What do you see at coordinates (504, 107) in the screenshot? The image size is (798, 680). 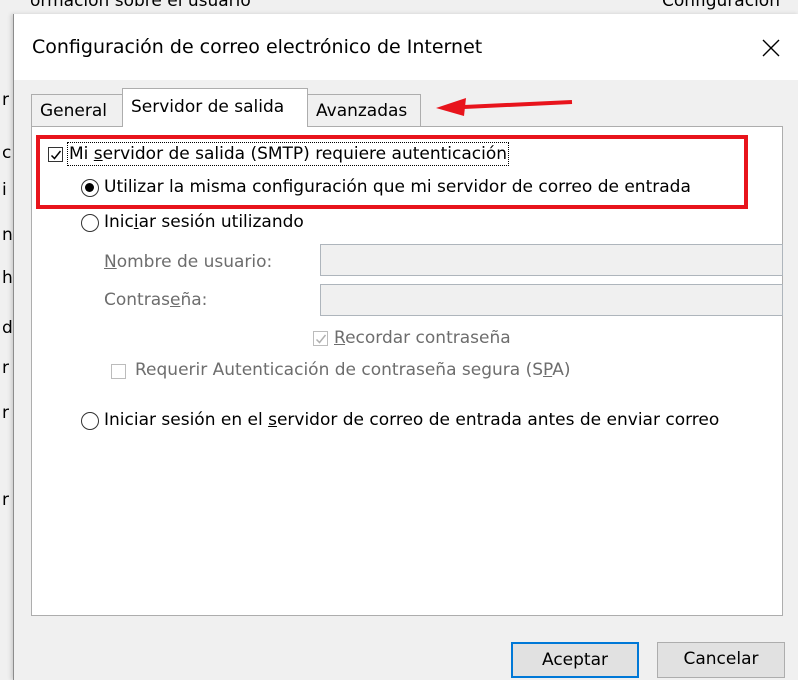 I see `annotation-arrow-icon` at bounding box center [504, 107].